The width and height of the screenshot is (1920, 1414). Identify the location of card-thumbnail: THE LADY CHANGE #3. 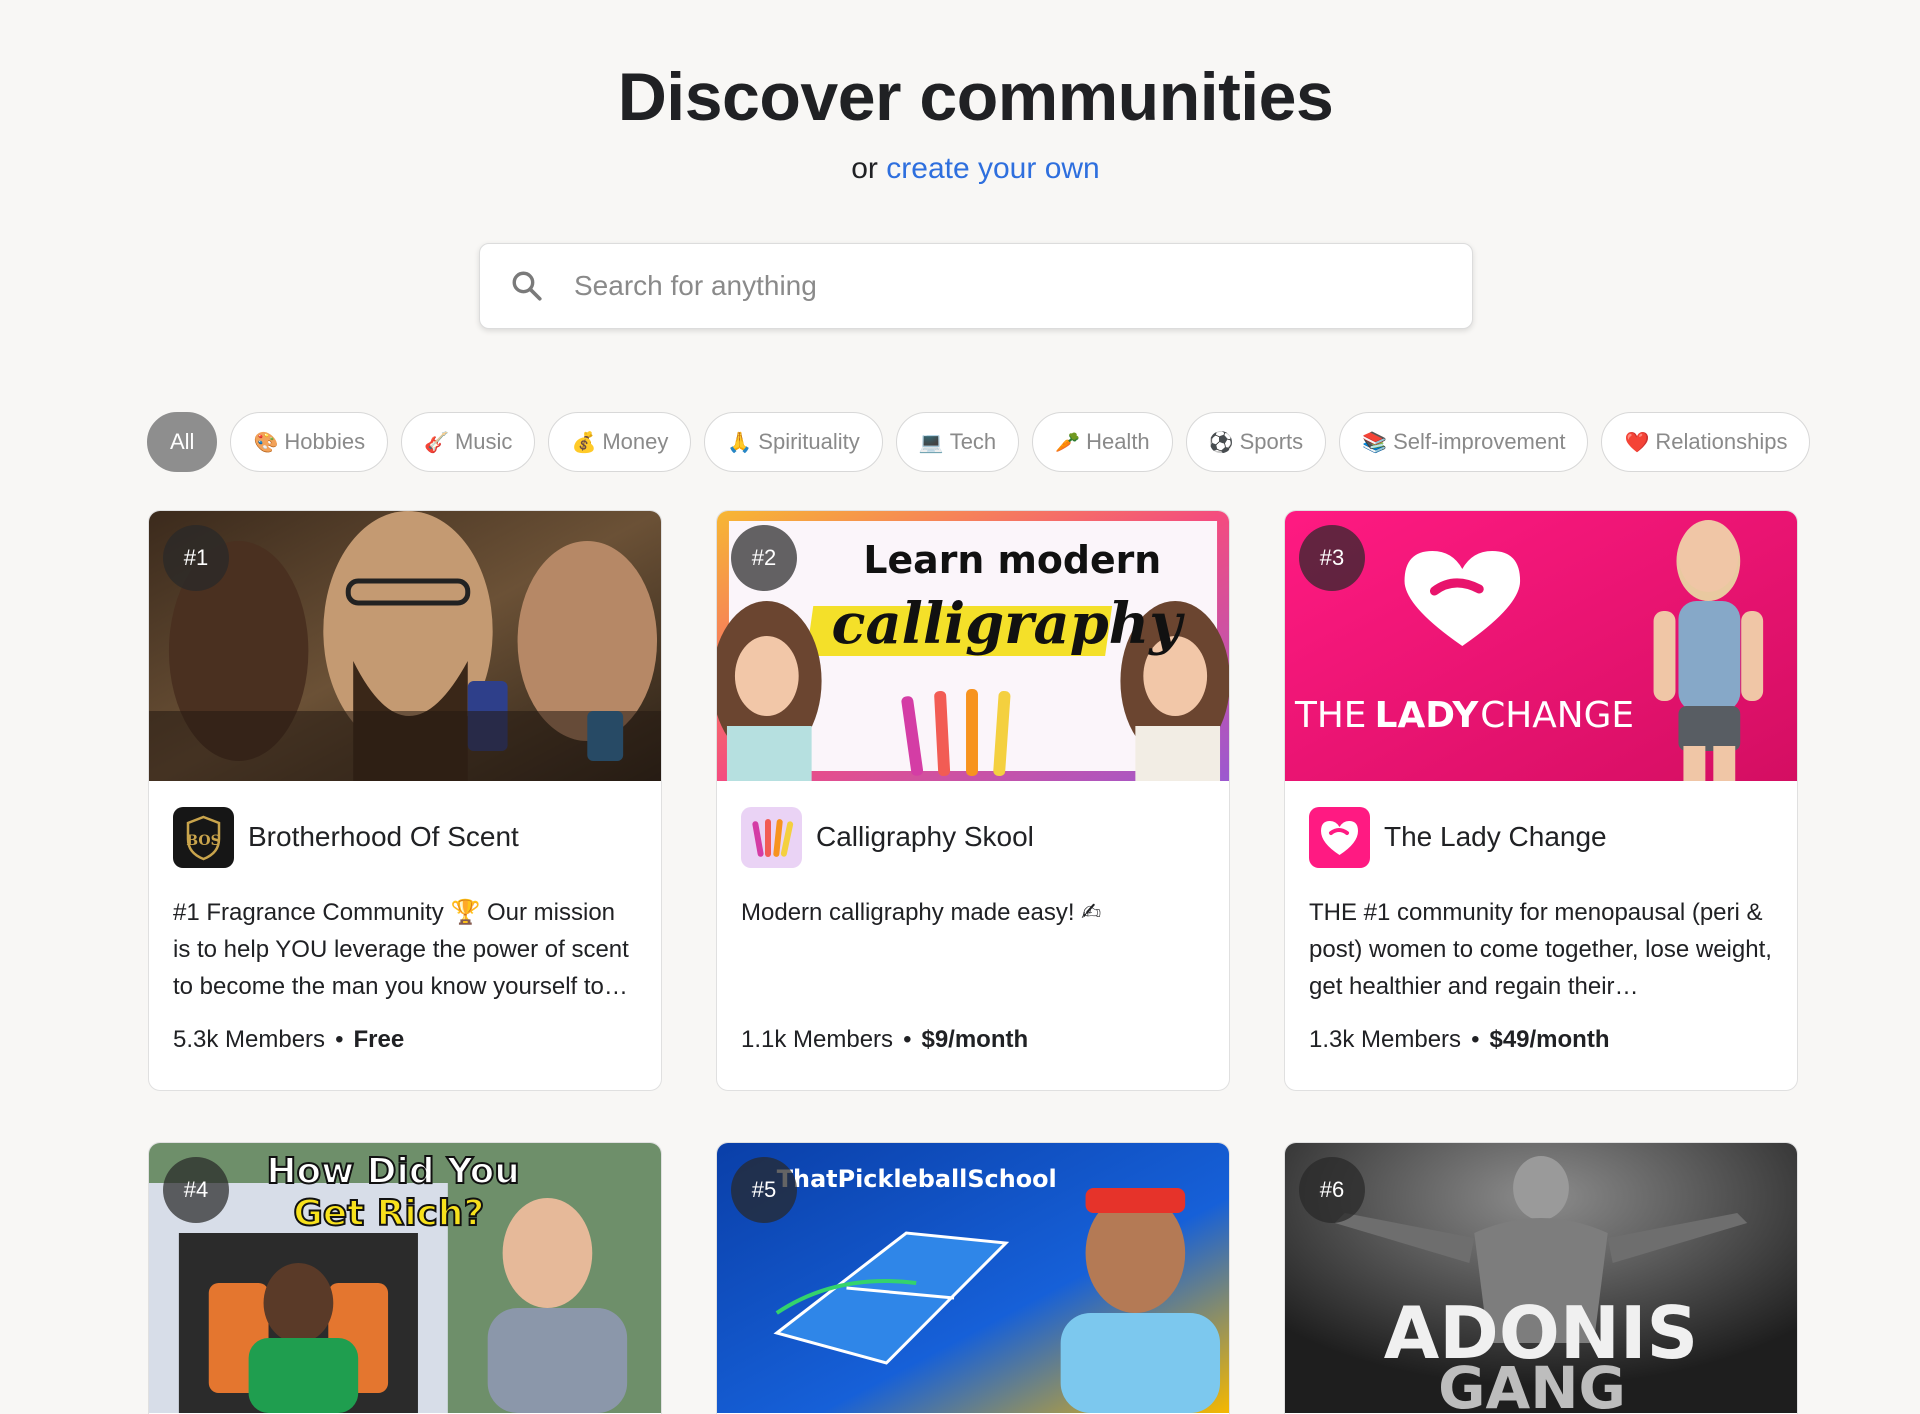
(1541, 646).